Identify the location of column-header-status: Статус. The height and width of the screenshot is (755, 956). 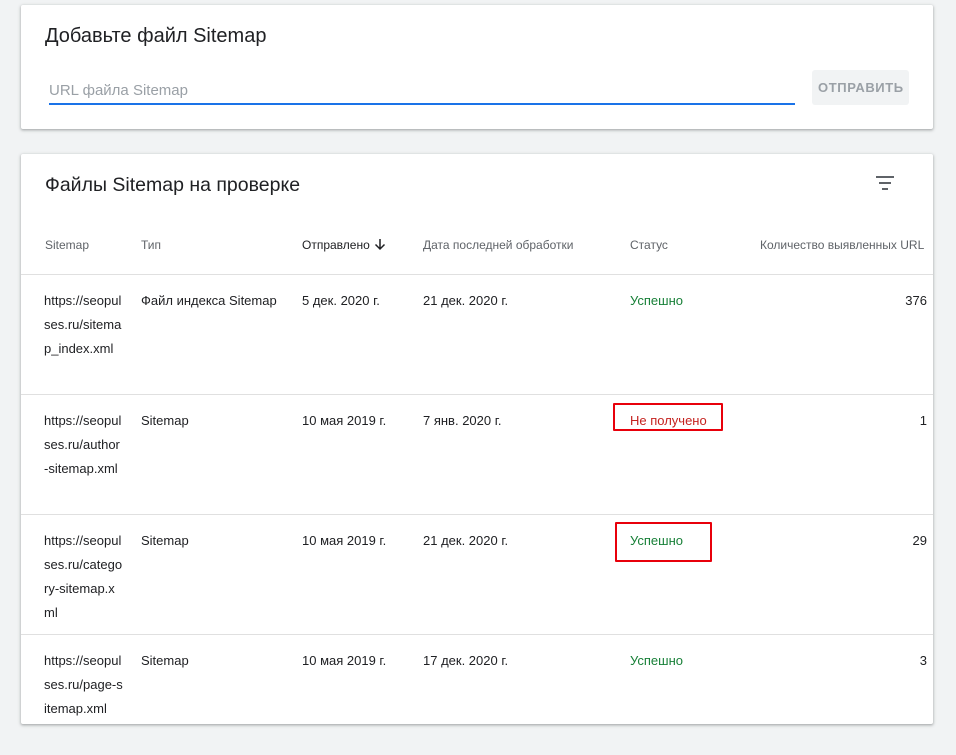
(649, 245).